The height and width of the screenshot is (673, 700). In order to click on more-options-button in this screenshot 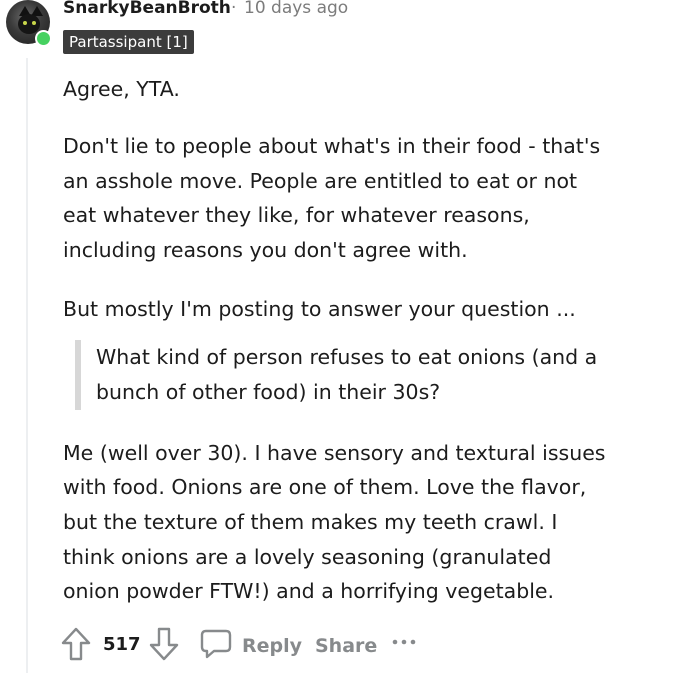, I will do `click(405, 642)`.